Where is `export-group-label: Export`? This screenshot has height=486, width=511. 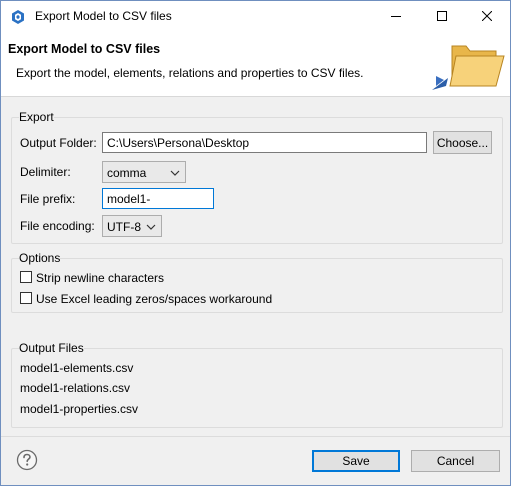
export-group-label: Export is located at coordinates (36, 117).